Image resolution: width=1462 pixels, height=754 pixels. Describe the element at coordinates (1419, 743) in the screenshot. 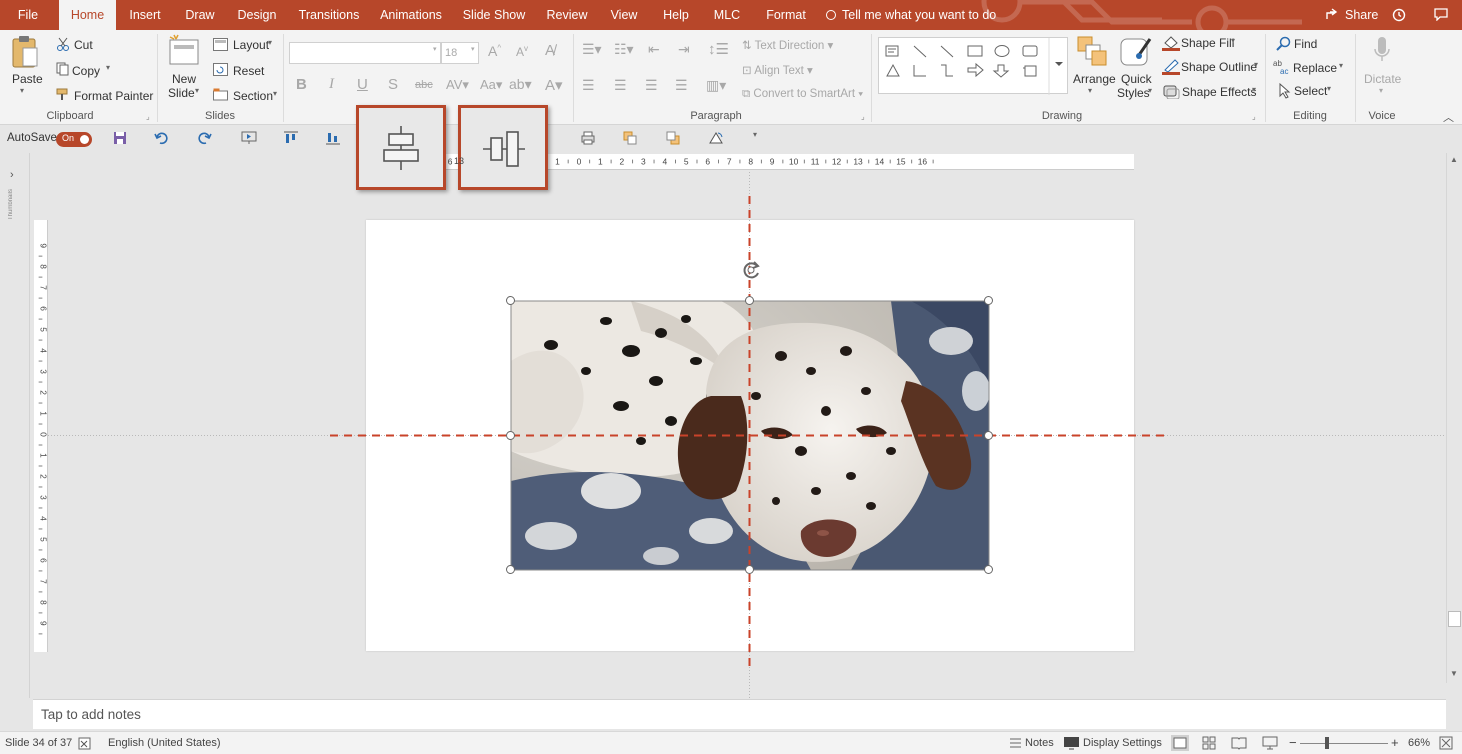

I see `zoom-level: 66%` at that location.